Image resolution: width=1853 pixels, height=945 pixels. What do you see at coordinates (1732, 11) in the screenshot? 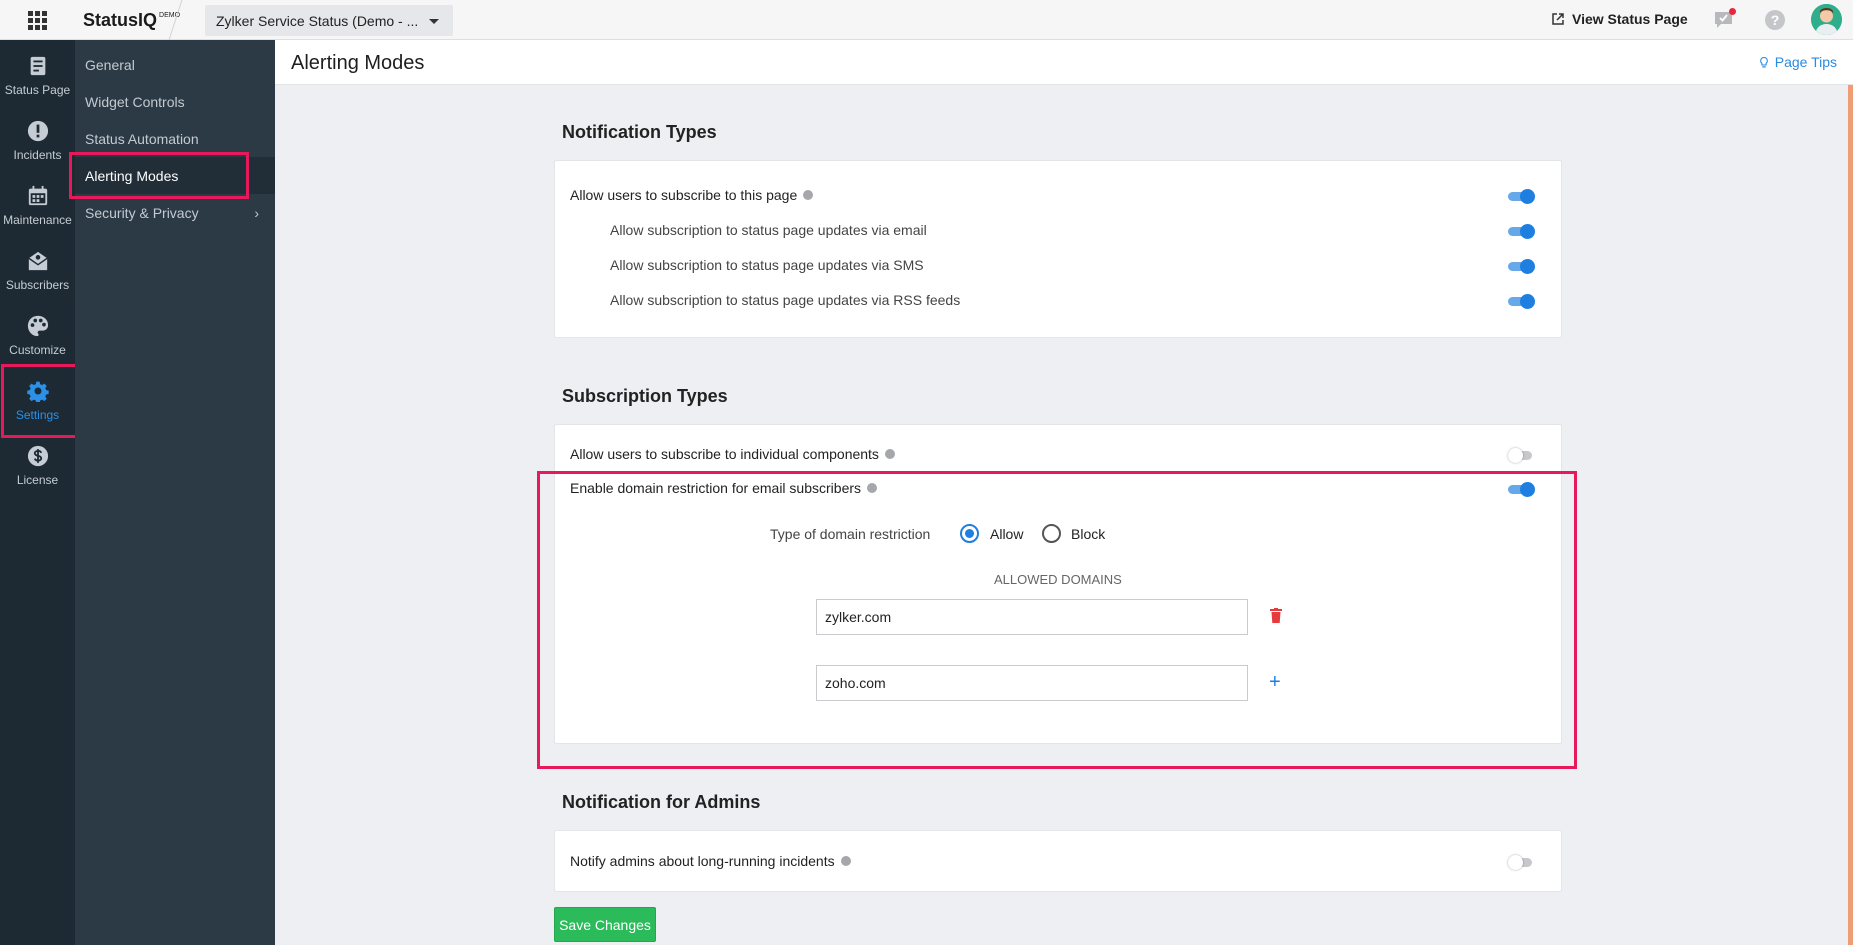
I see `notification-dot` at bounding box center [1732, 11].